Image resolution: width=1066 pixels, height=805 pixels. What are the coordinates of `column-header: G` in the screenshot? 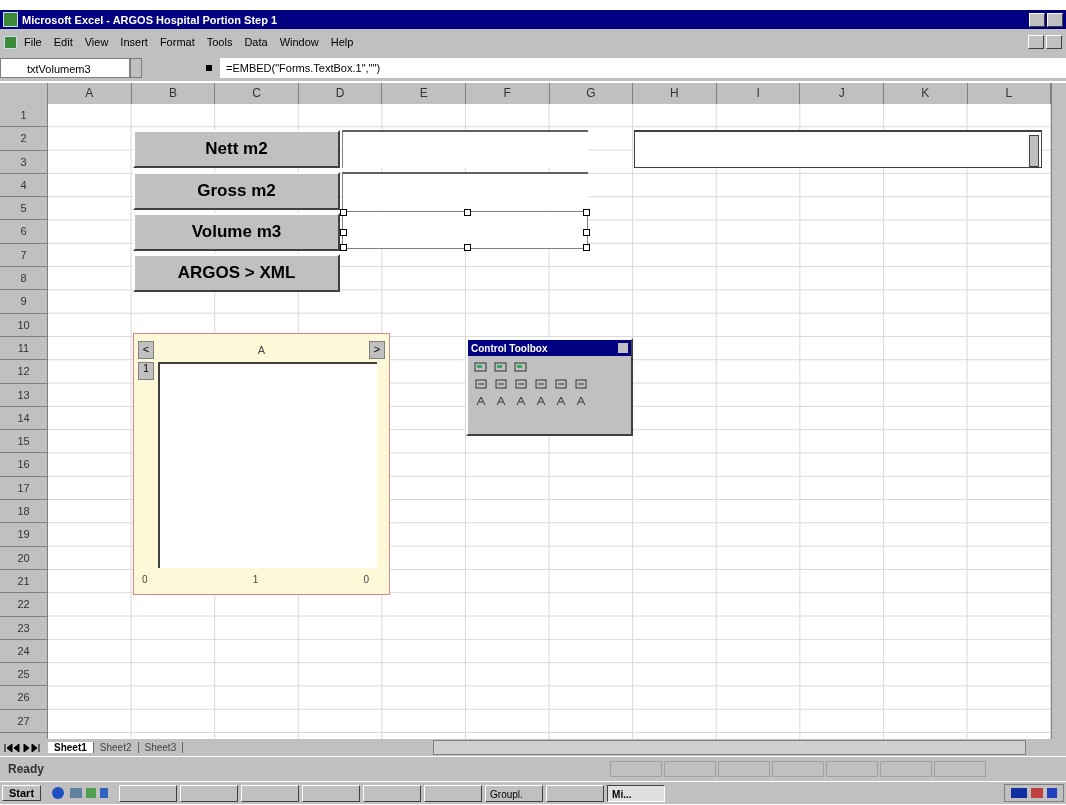 It's located at (591, 93).